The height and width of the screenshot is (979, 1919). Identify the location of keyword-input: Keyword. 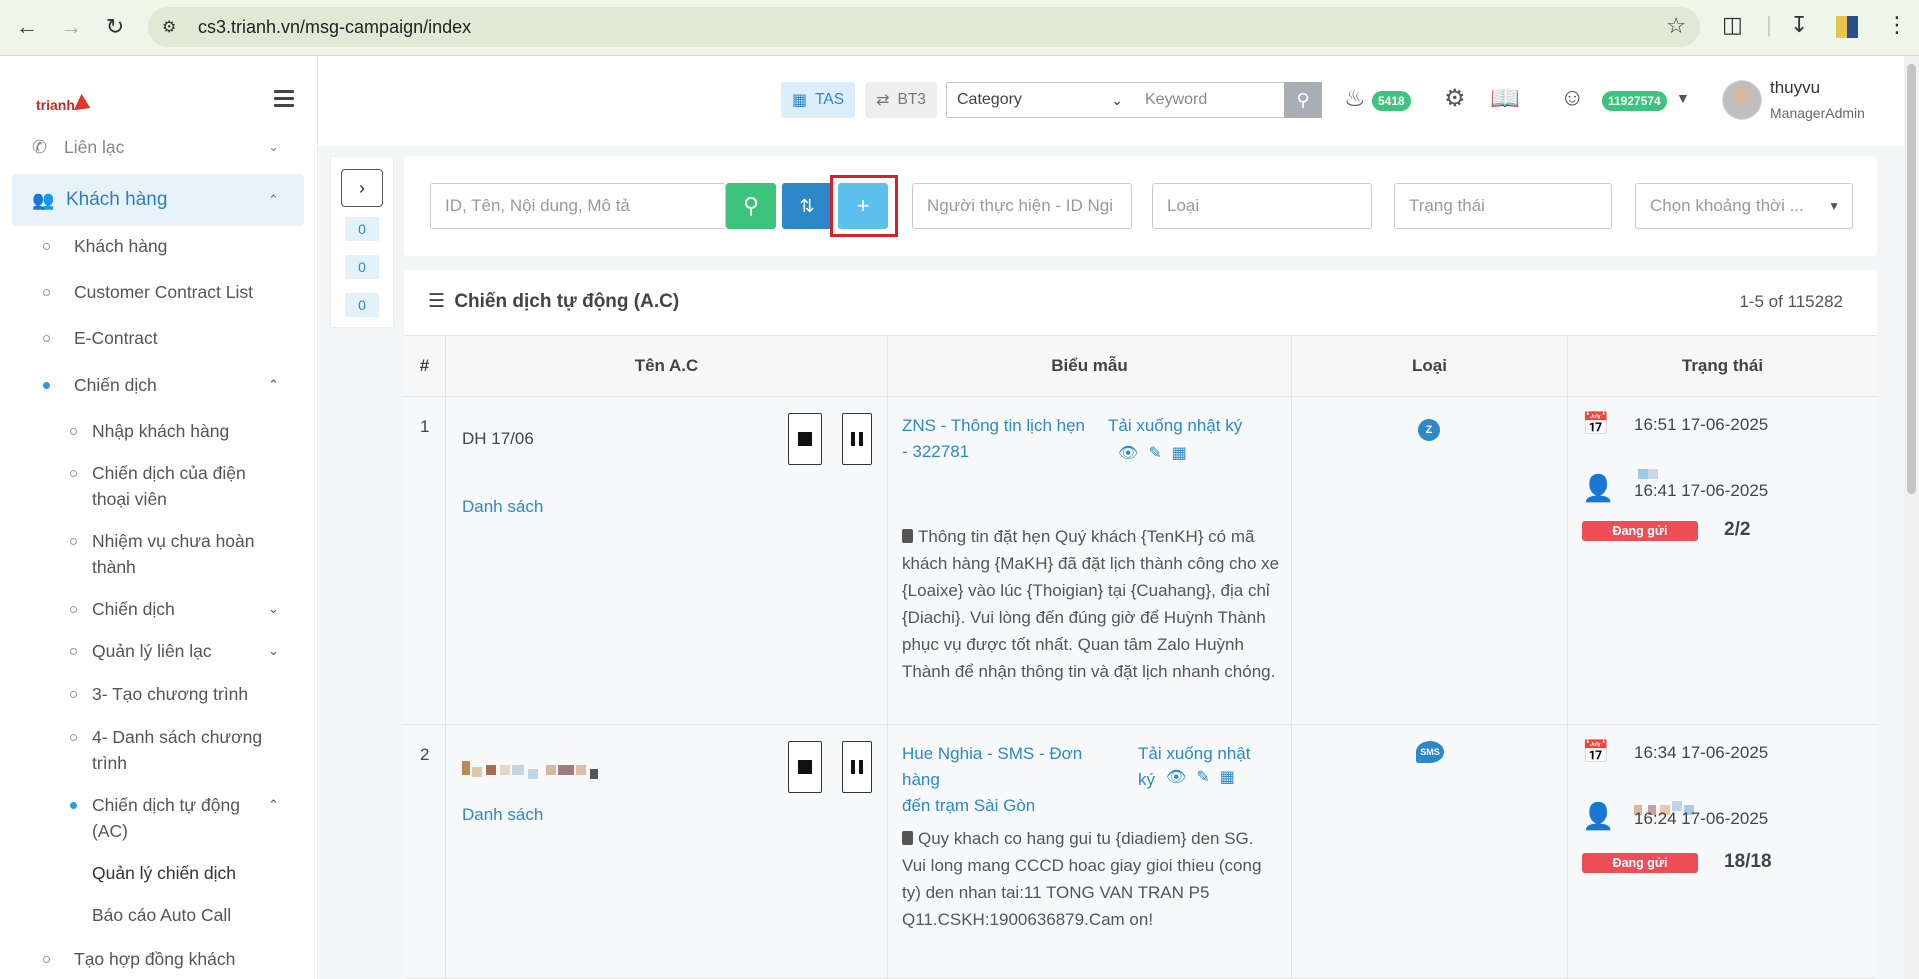
(1210, 100).